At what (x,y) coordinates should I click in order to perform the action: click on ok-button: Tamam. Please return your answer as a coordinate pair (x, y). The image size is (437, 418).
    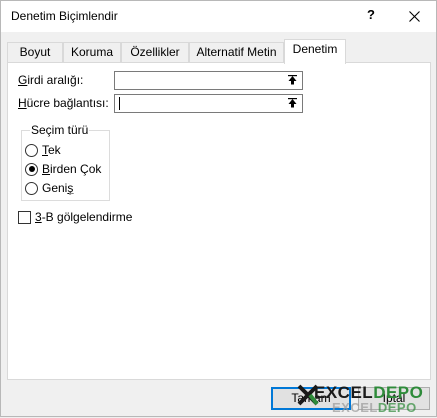
    Looking at the image, I should click on (311, 398).